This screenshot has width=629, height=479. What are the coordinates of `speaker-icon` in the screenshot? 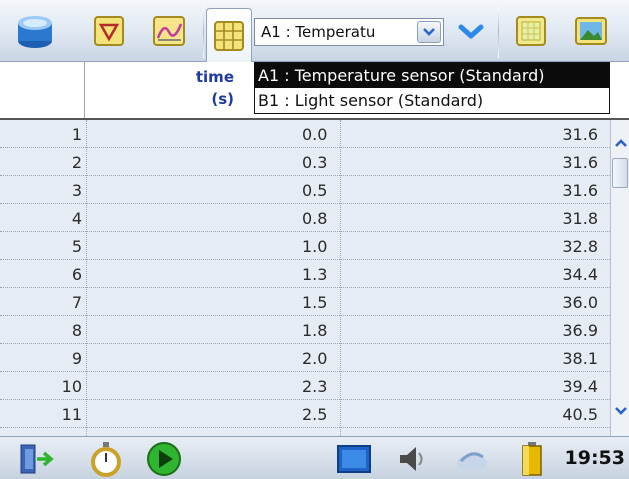 It's located at (412, 459).